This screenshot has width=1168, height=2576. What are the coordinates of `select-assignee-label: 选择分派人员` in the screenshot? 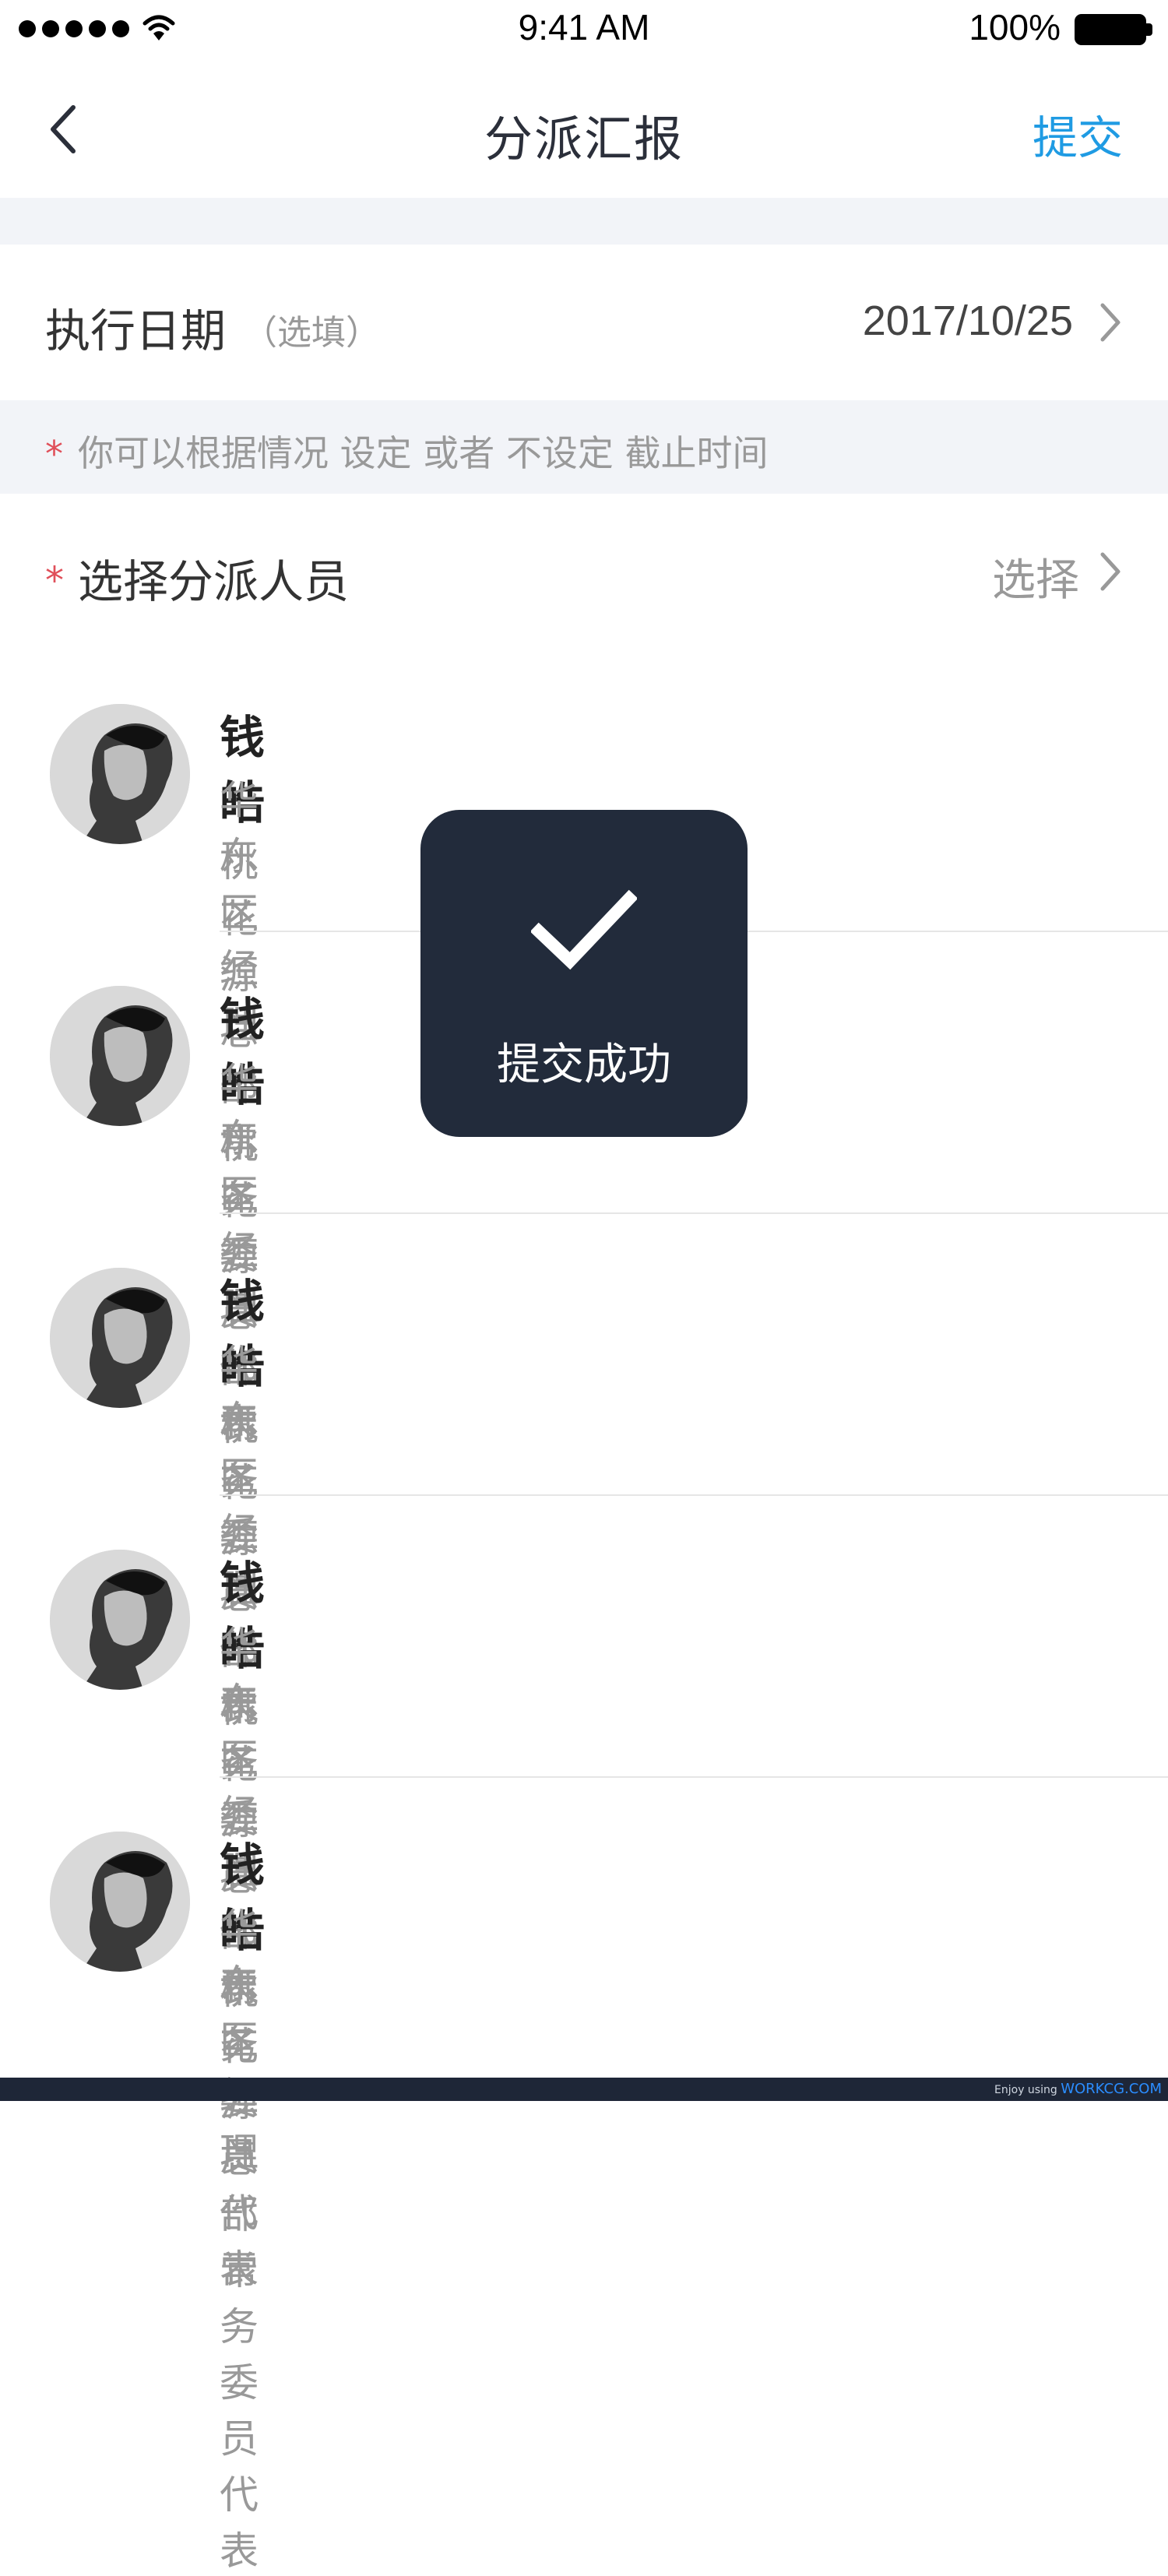 It's located at (214, 581).